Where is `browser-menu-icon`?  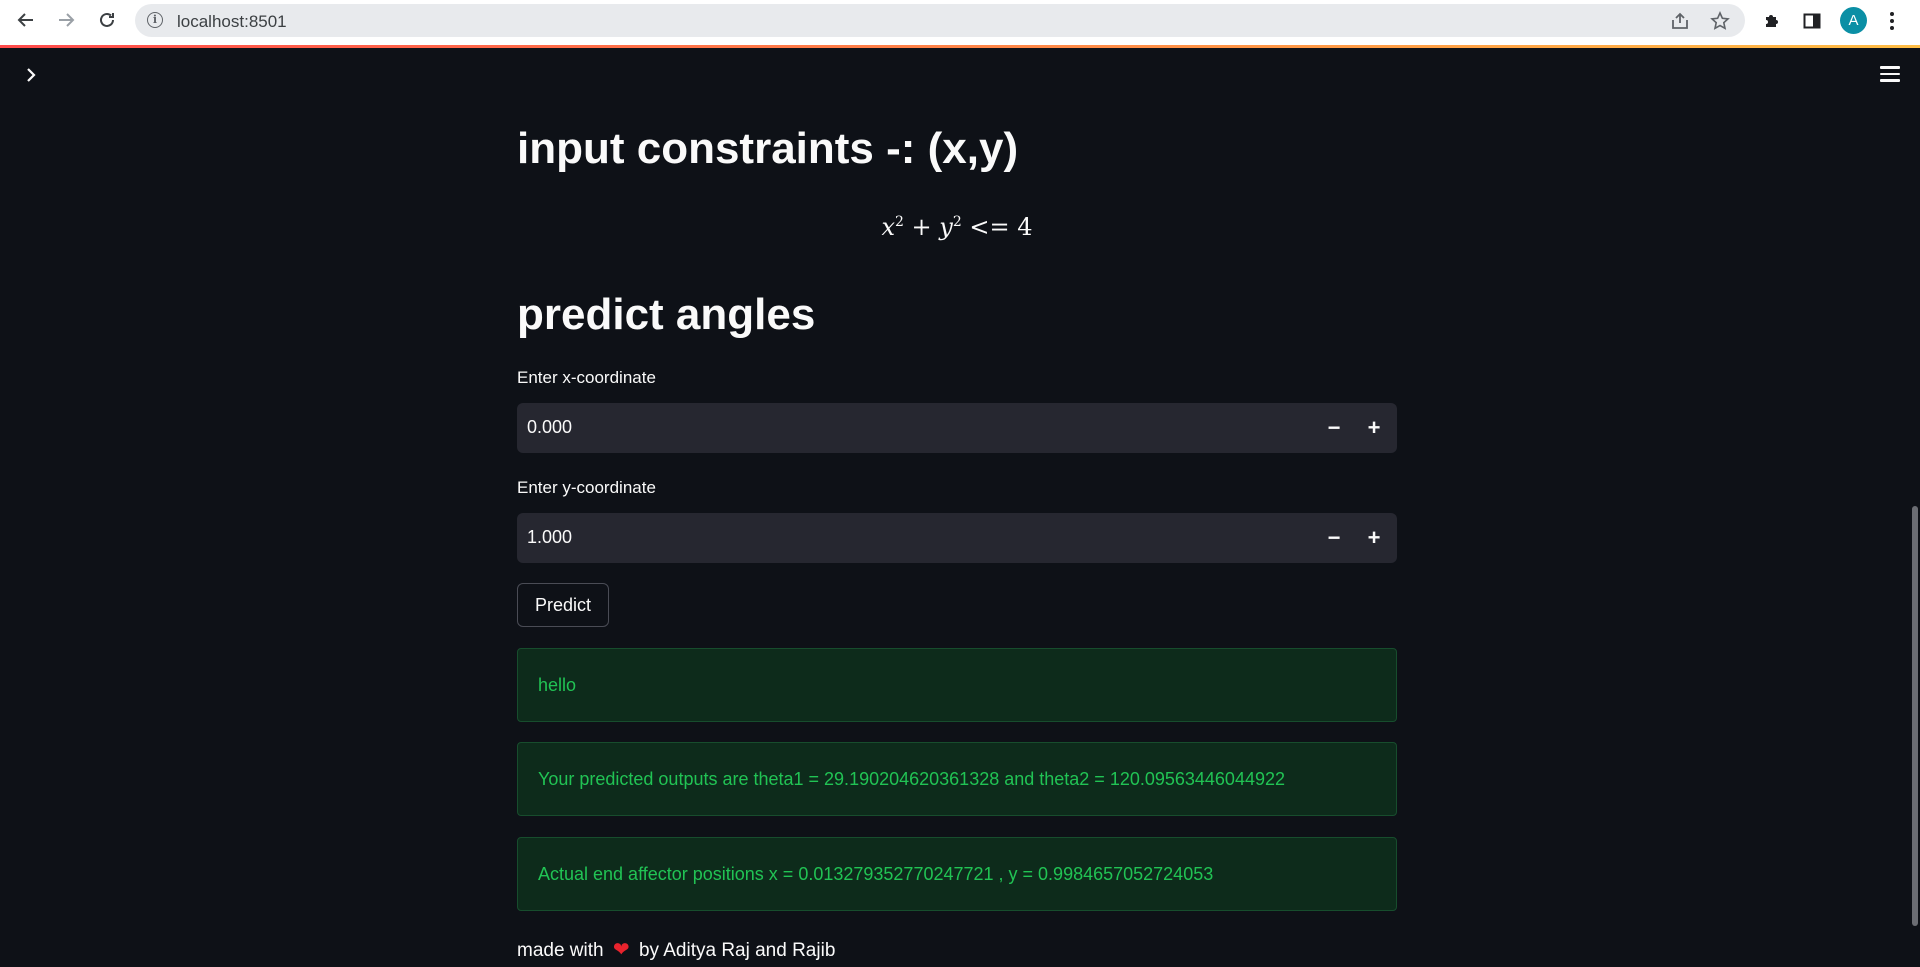
browser-menu-icon is located at coordinates (1892, 21).